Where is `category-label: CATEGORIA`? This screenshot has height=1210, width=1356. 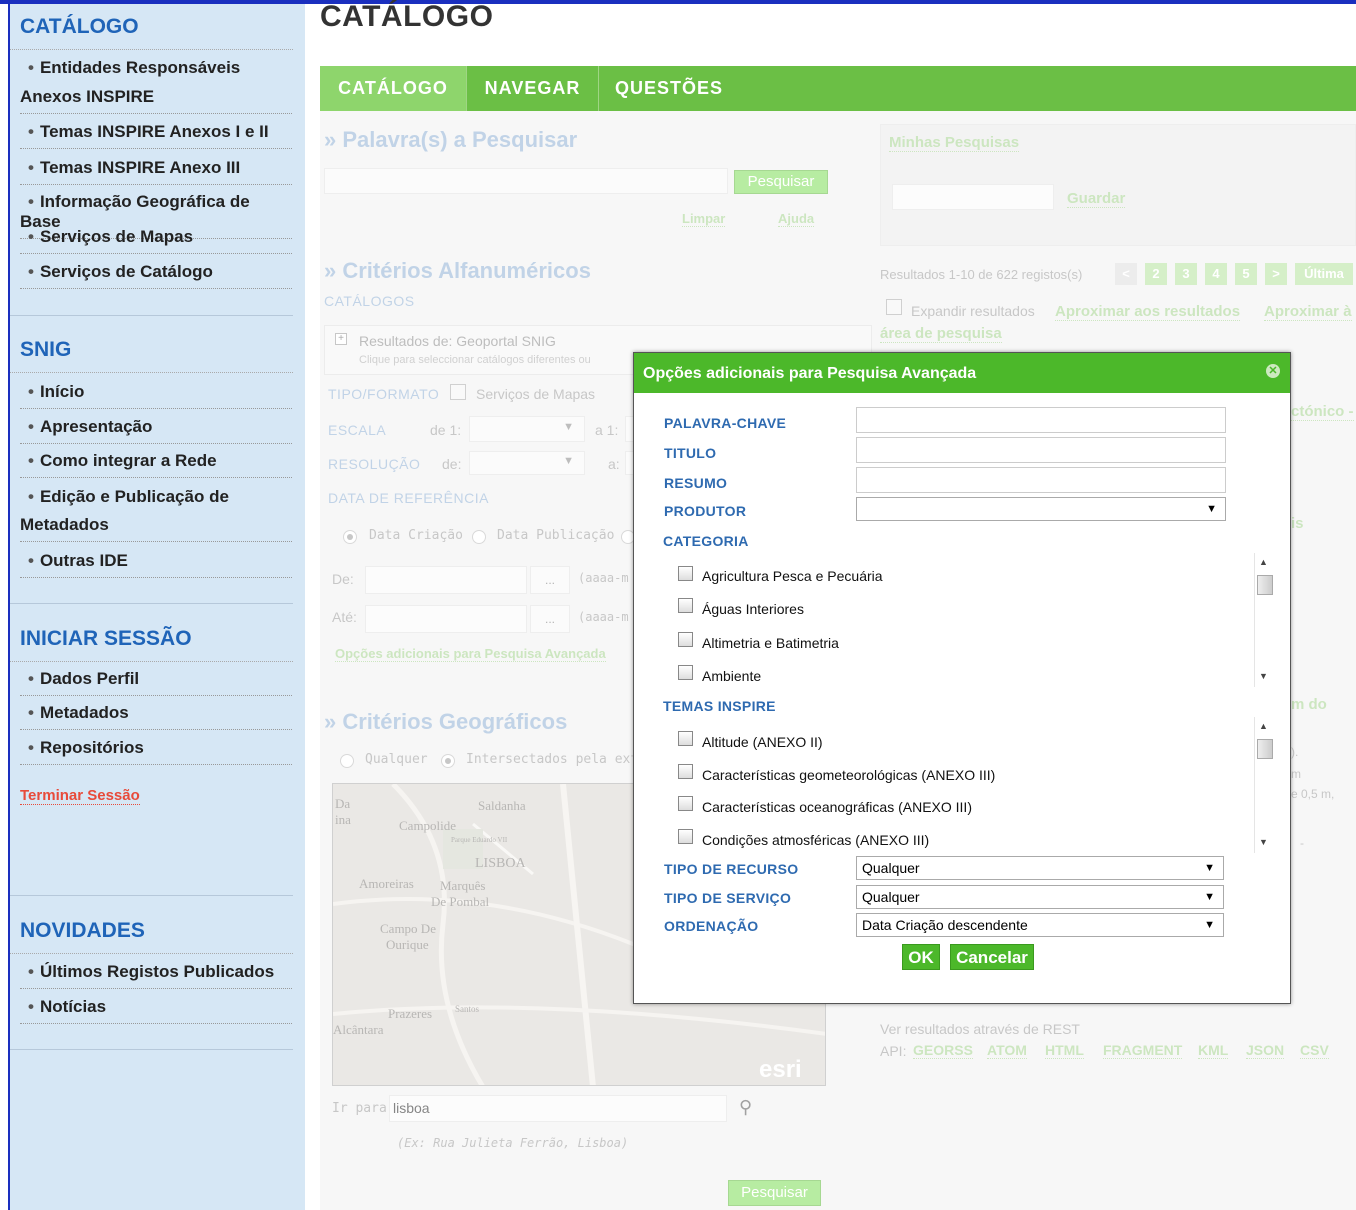
category-label: CATEGORIA is located at coordinates (706, 541).